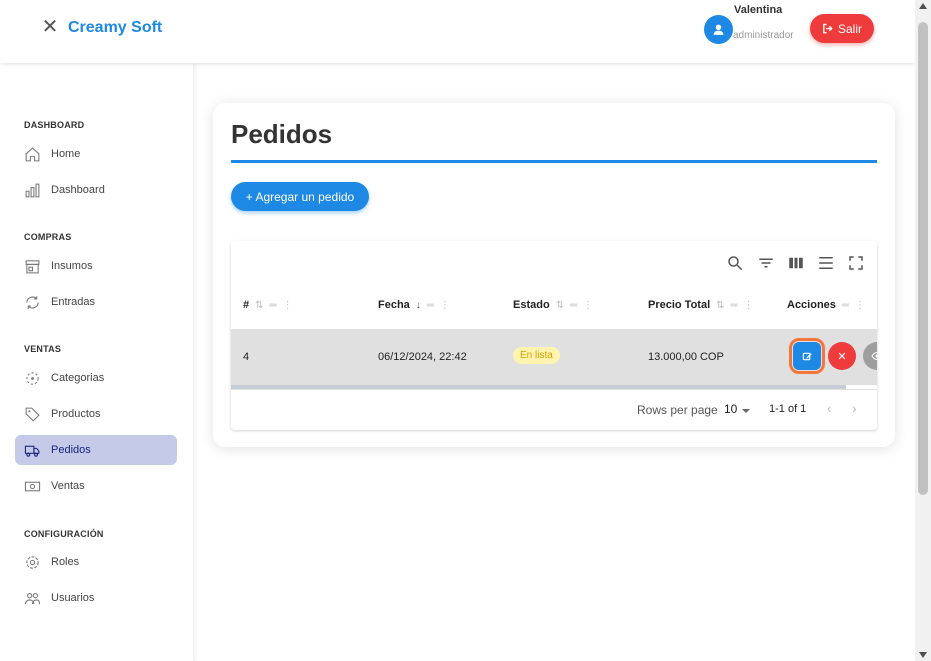 This screenshot has height=661, width=931. What do you see at coordinates (96, 450) in the screenshot?
I see `sidebar-item-pedidos: Pedidos` at bounding box center [96, 450].